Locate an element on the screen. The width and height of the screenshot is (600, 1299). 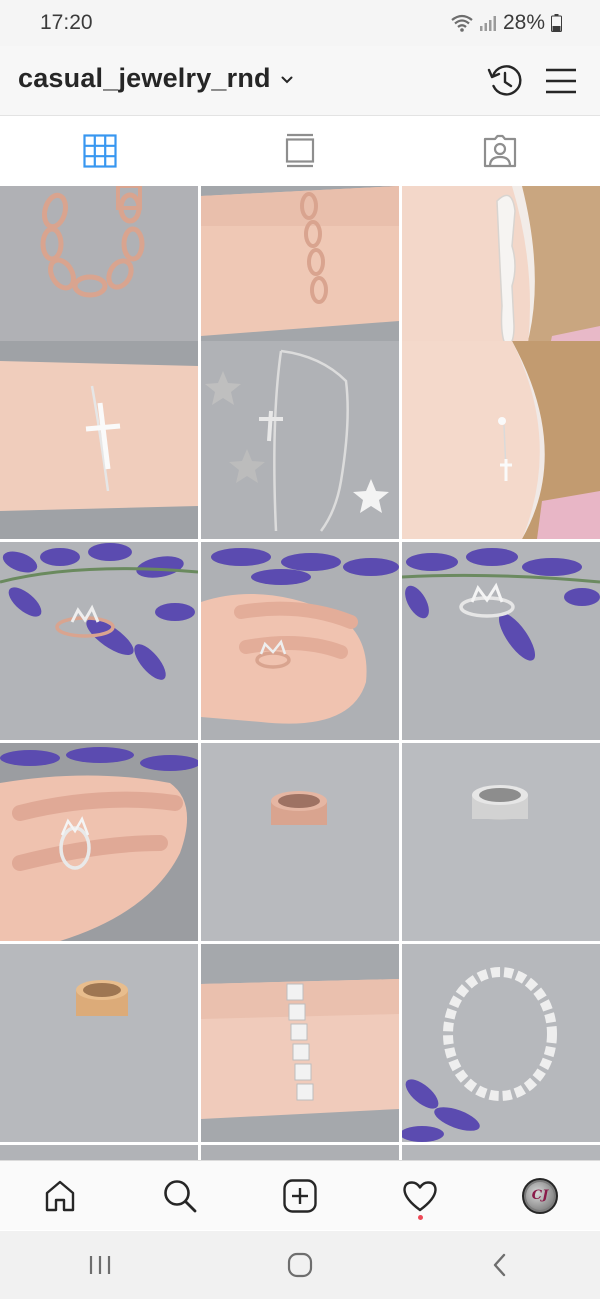
status-bar: 17:20 28% is located at coordinates (300, 23).